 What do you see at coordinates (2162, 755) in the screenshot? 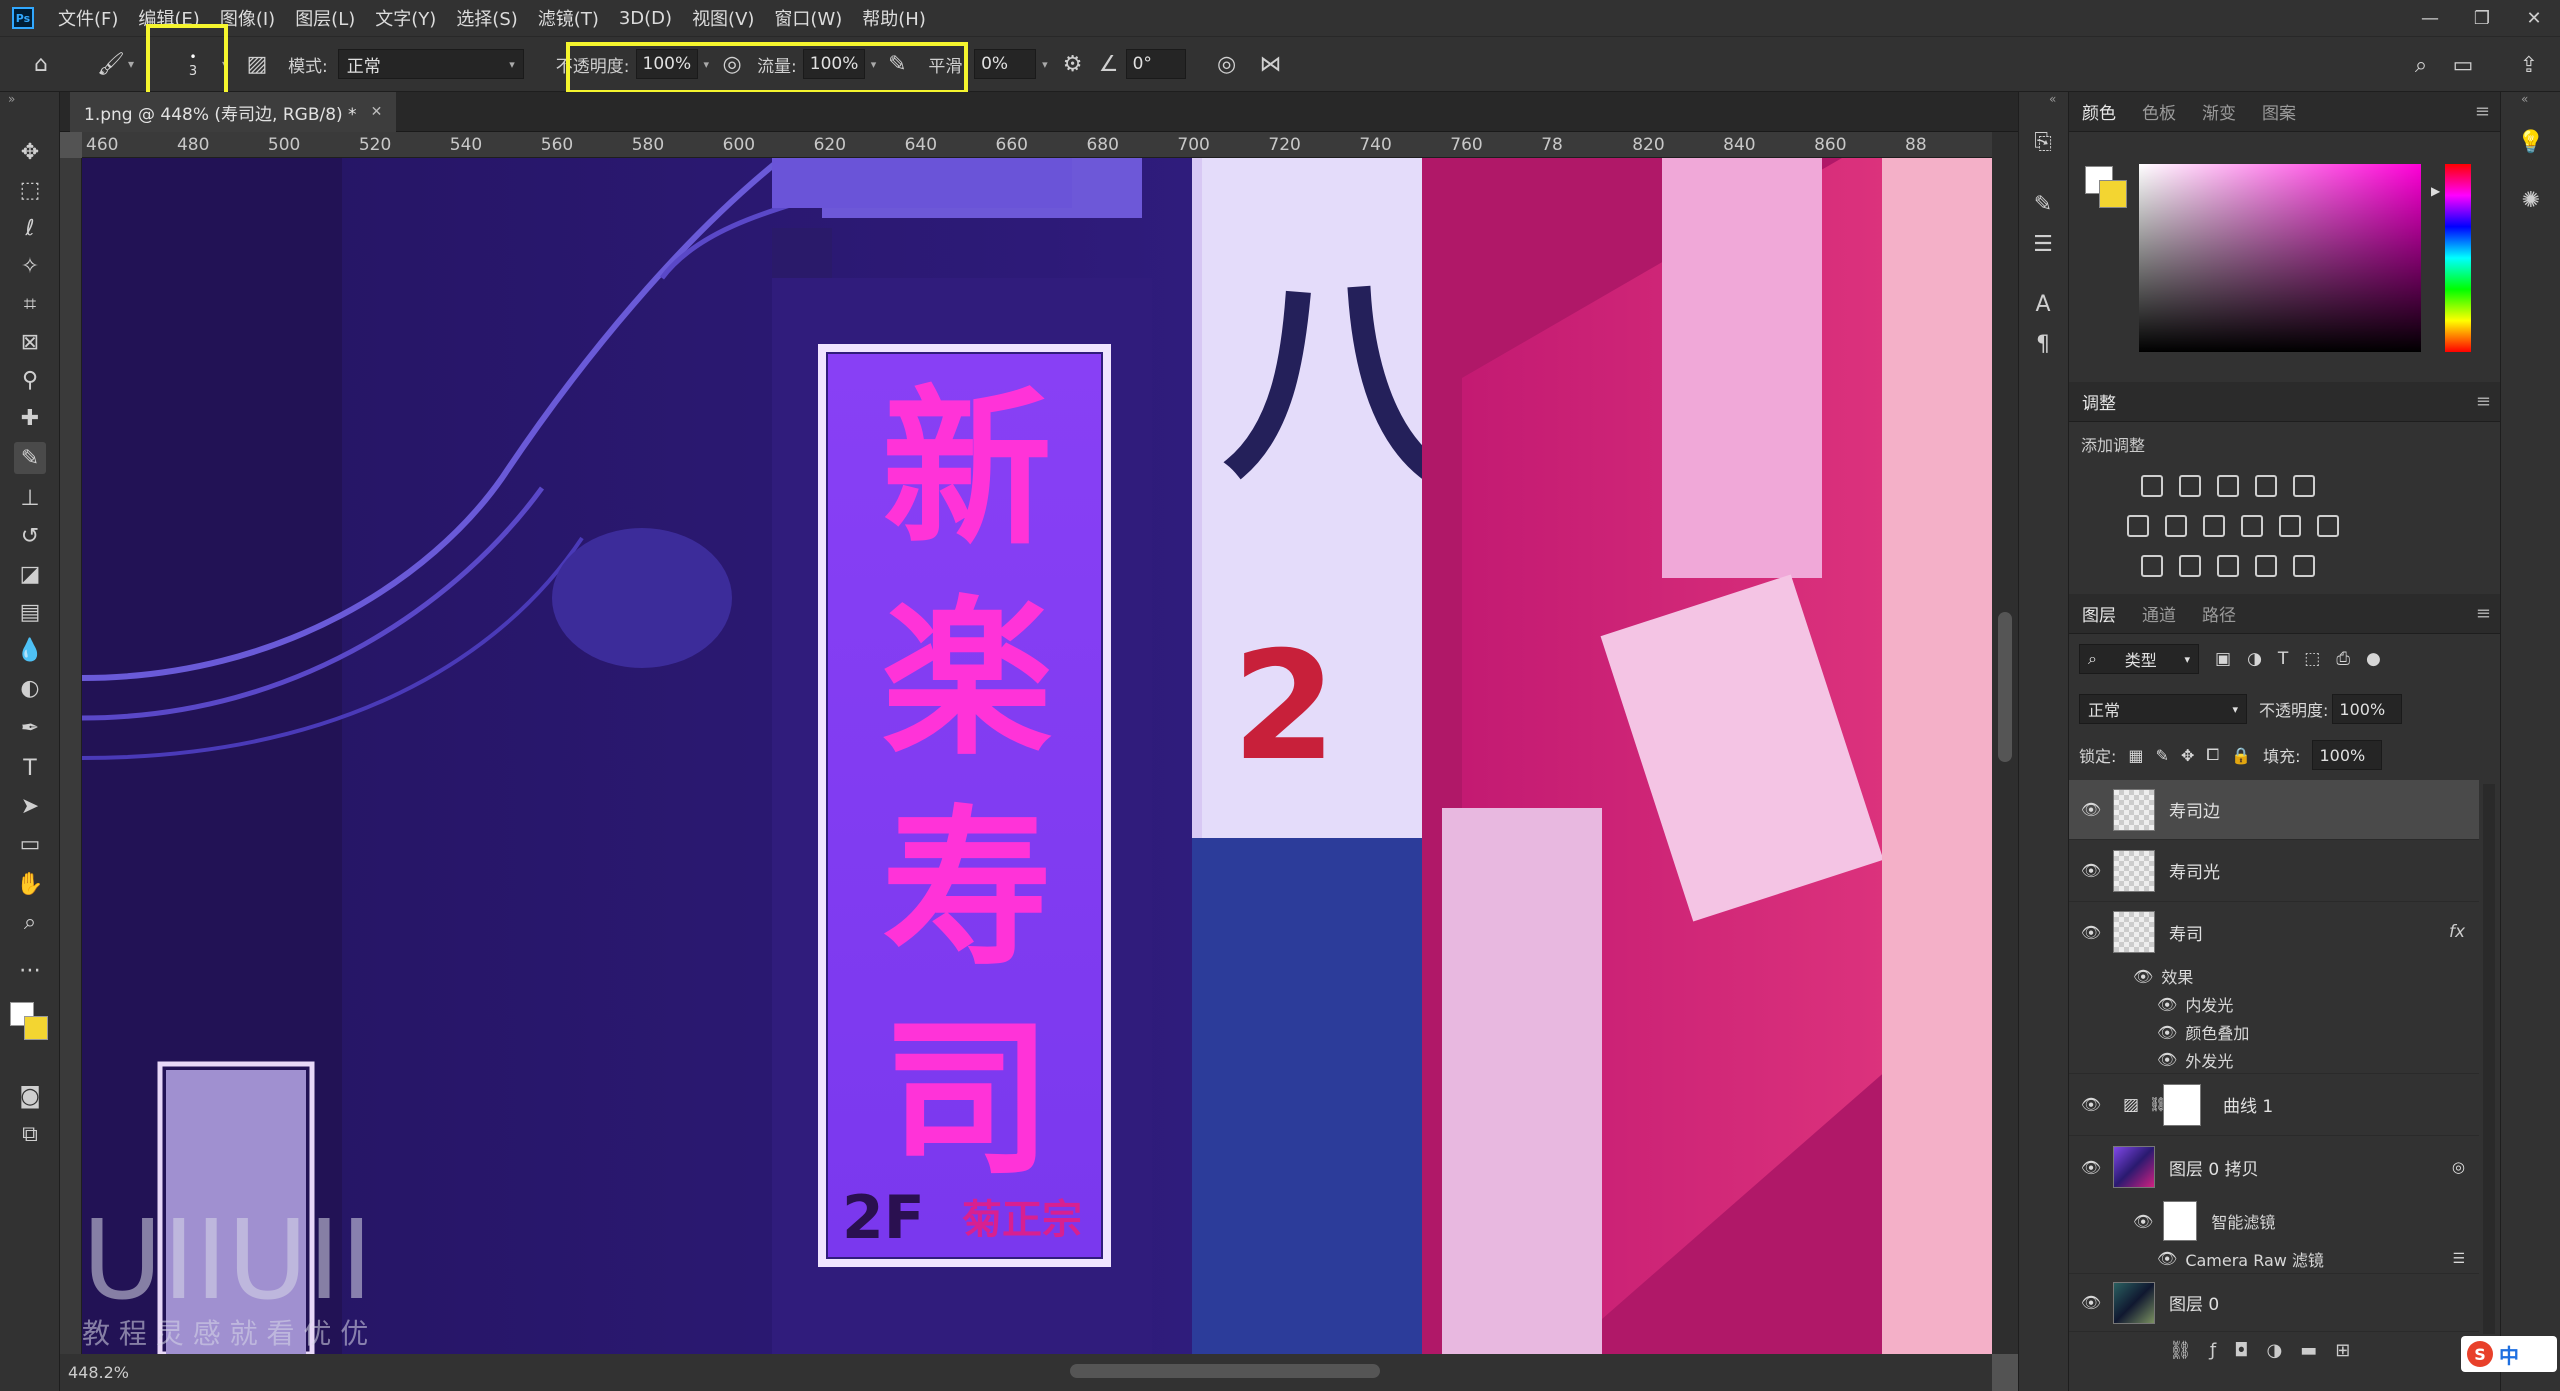
I see `lock-paint-icon: ✎` at bounding box center [2162, 755].